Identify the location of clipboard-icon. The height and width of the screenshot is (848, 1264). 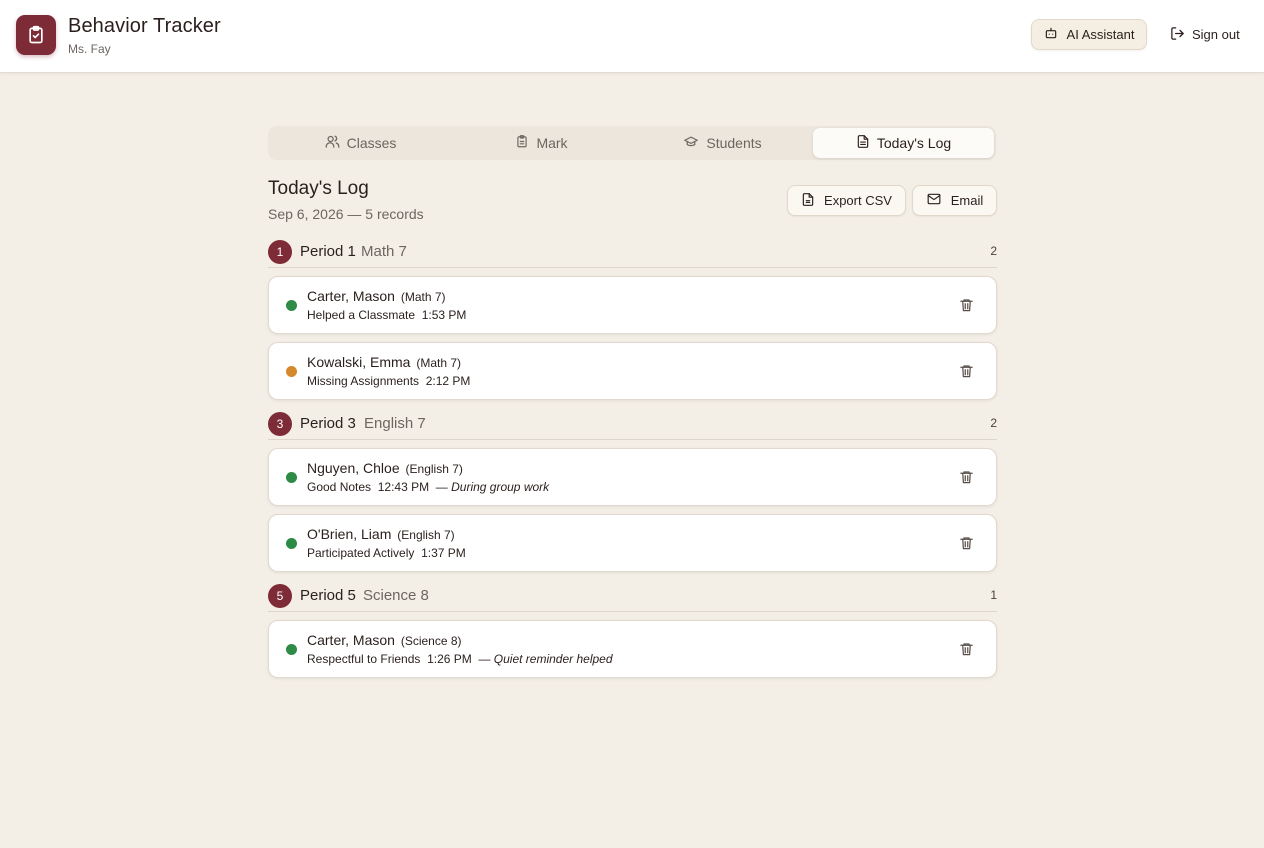
(522, 143).